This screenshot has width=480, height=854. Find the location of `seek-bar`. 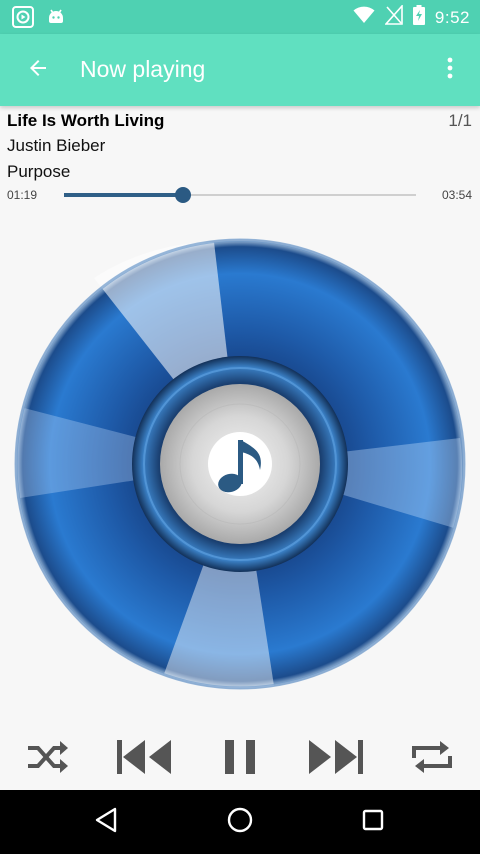

seek-bar is located at coordinates (240, 195).